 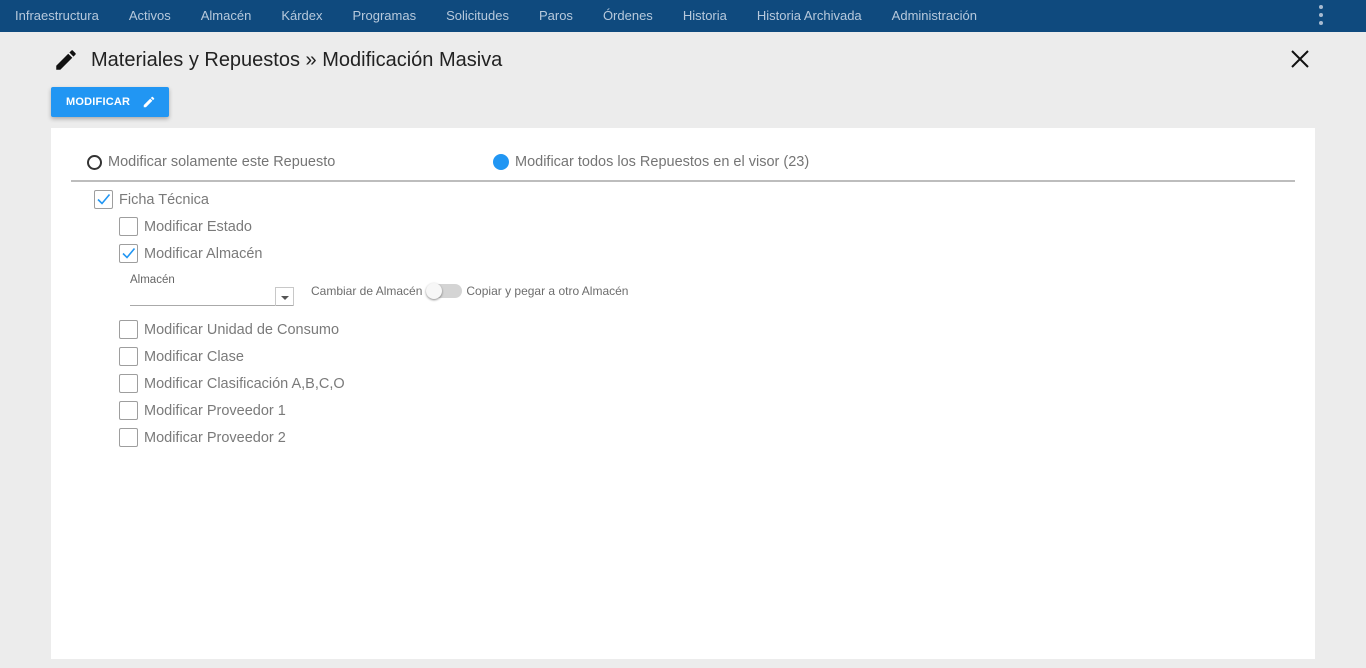 I want to click on more-vertical-icon, so click(x=1321, y=15).